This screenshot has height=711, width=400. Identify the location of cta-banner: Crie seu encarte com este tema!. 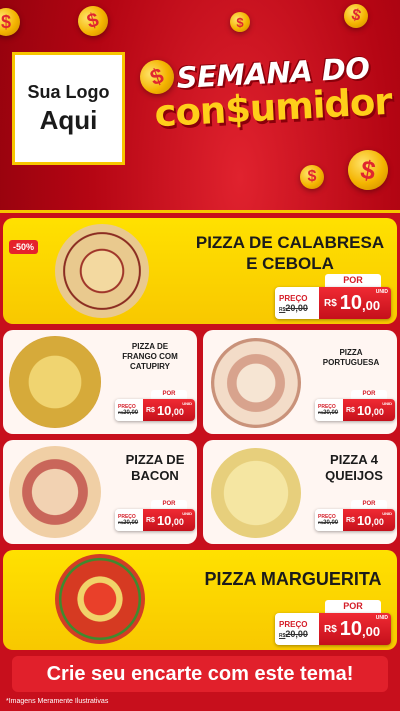
(200, 674).